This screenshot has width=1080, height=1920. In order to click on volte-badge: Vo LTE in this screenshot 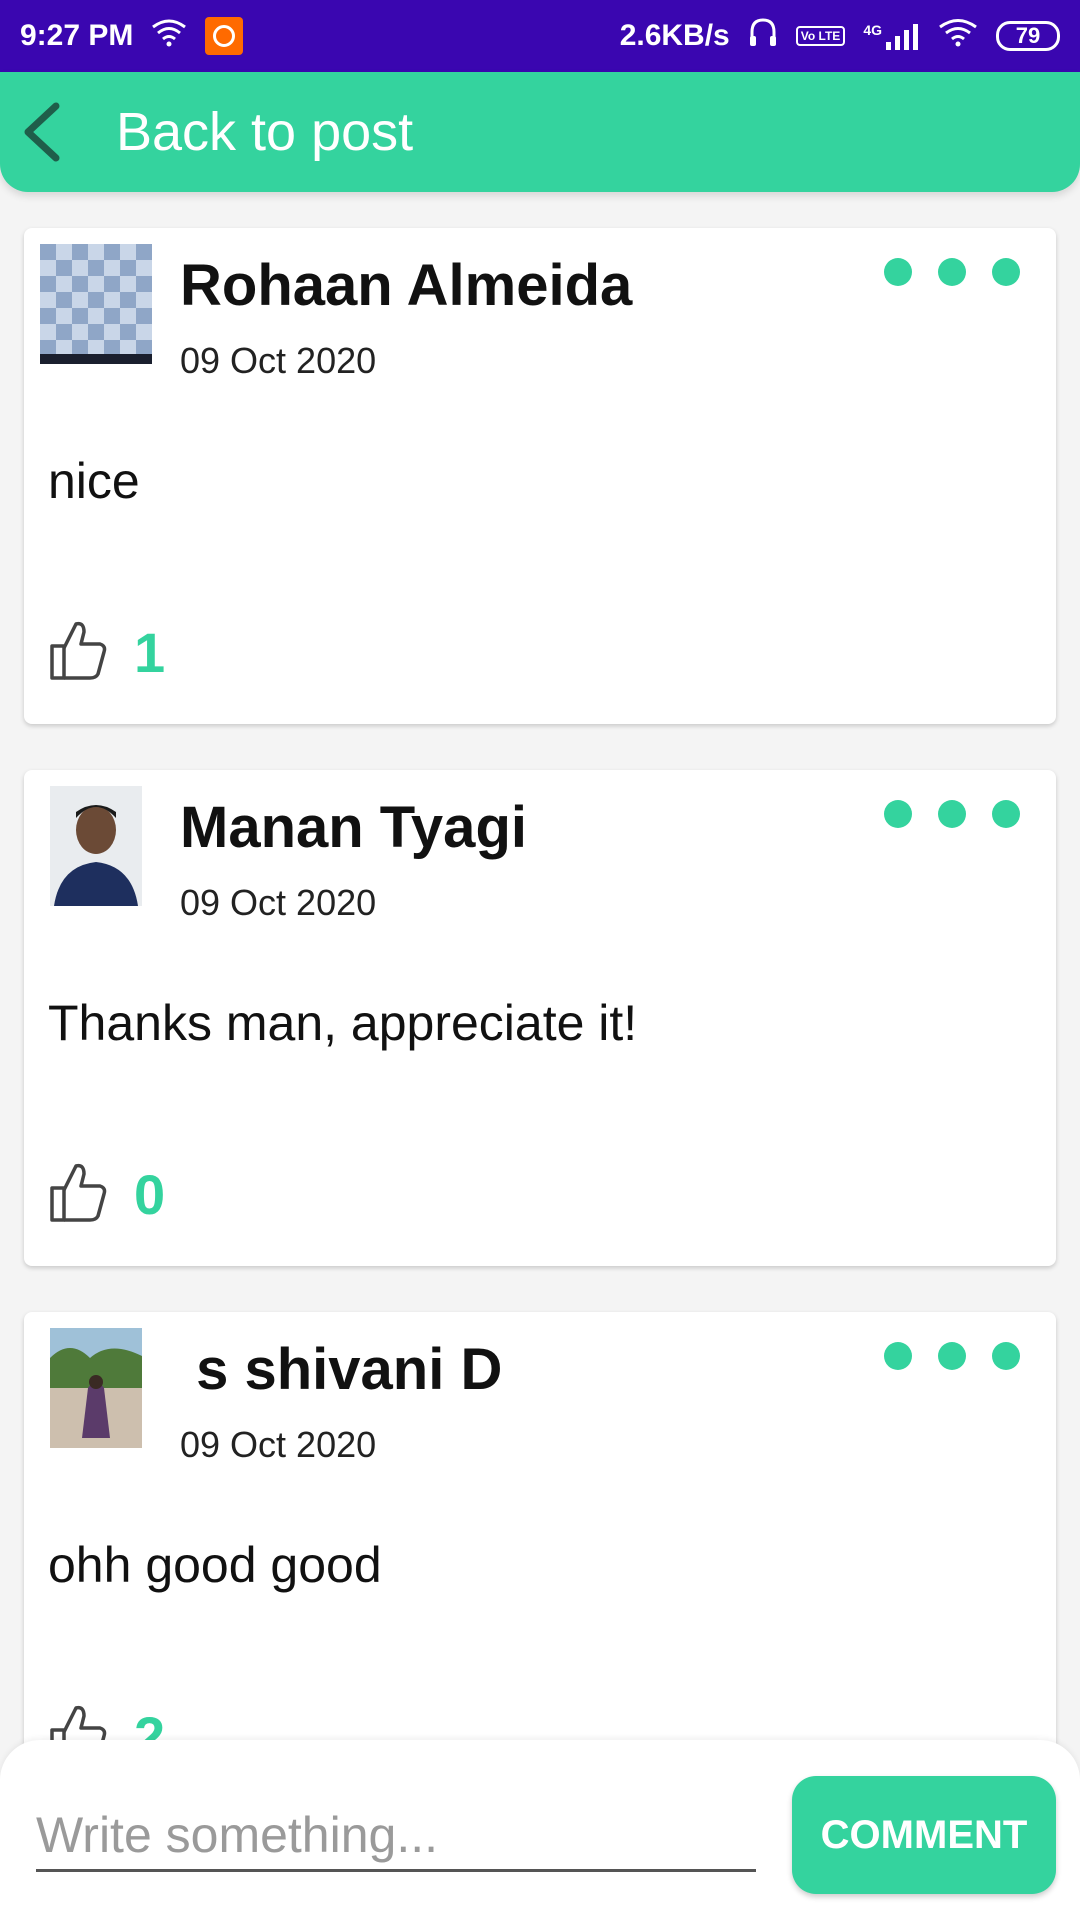, I will do `click(820, 36)`.